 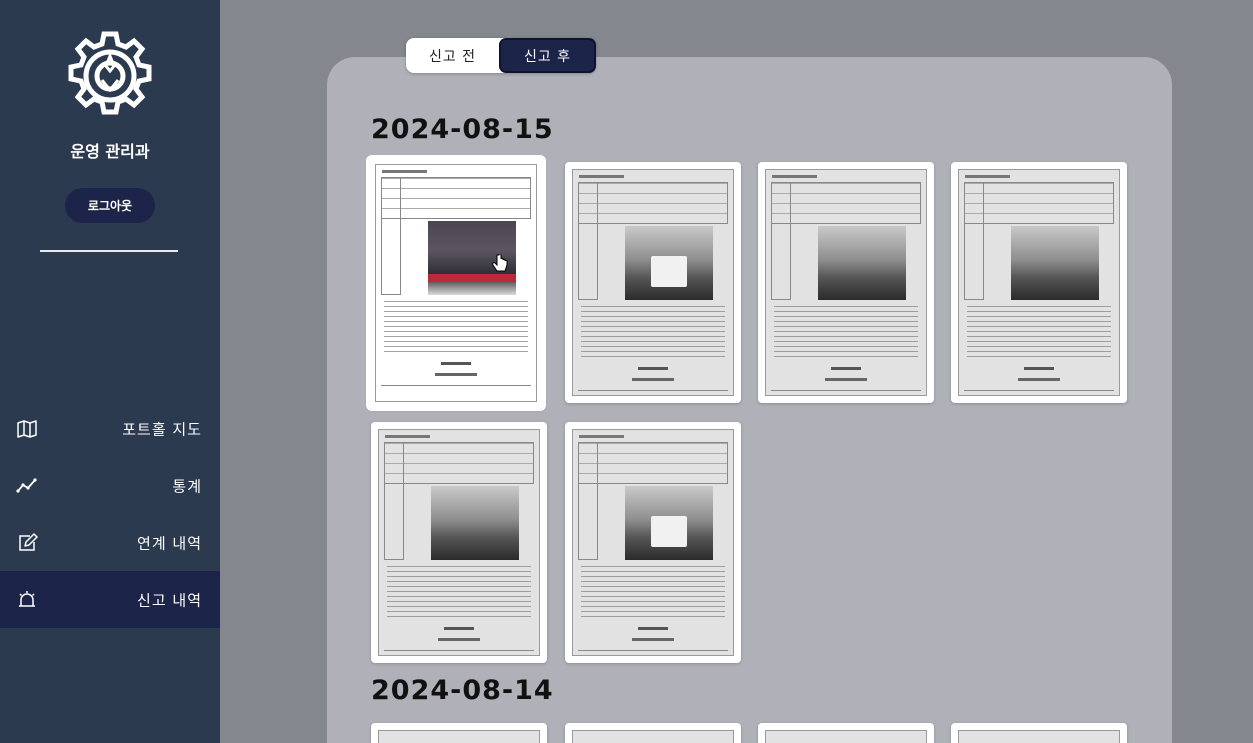 What do you see at coordinates (169, 600) in the screenshot?
I see `nav-label: 신고 내역` at bounding box center [169, 600].